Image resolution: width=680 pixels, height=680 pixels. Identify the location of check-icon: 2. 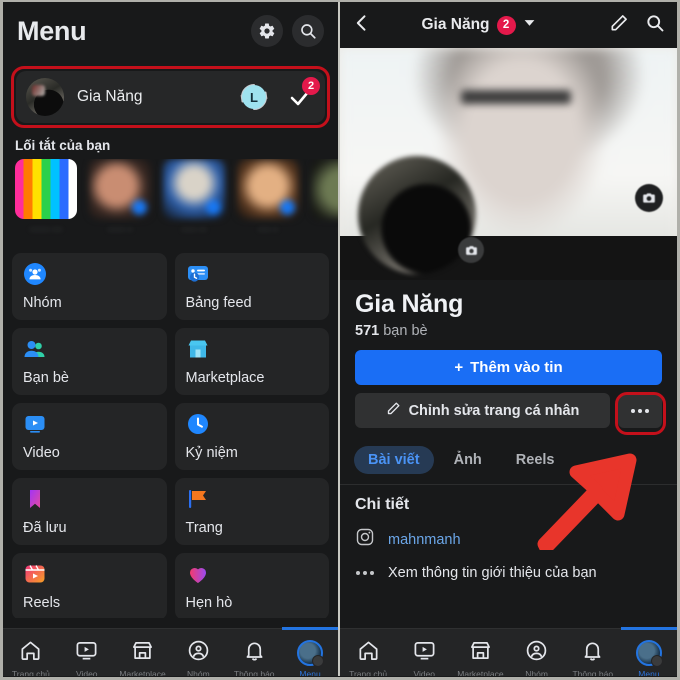
(302, 94).